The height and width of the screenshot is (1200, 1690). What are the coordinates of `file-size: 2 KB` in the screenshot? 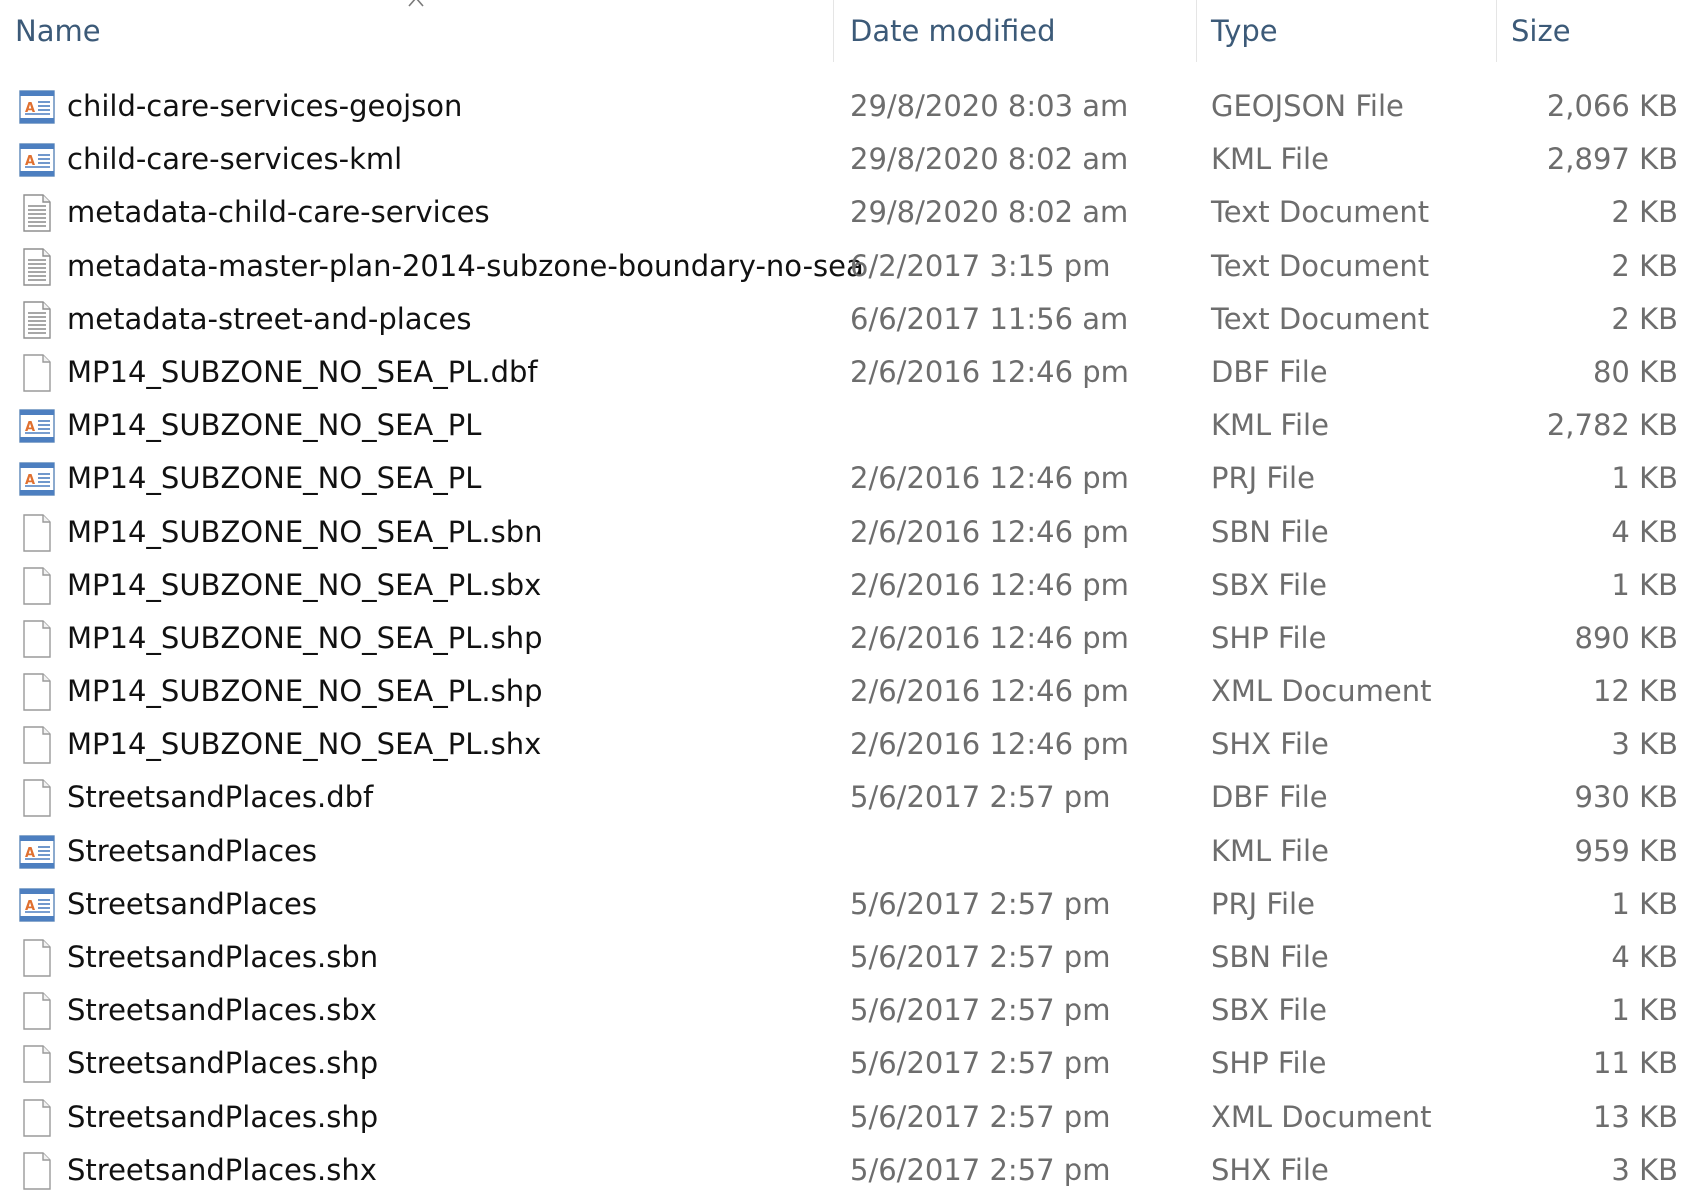 It's located at (1644, 265).